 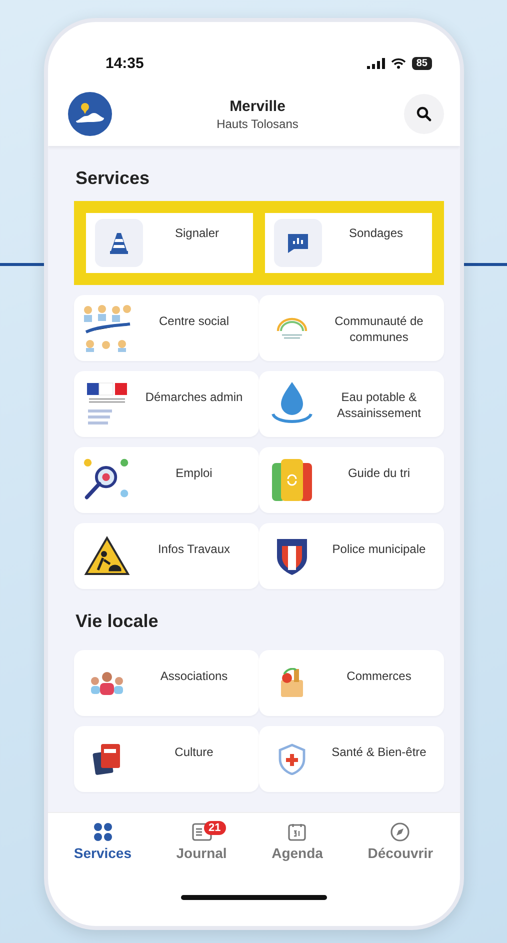 What do you see at coordinates (166, 404) in the screenshot?
I see `service-tile: Démarches admin` at bounding box center [166, 404].